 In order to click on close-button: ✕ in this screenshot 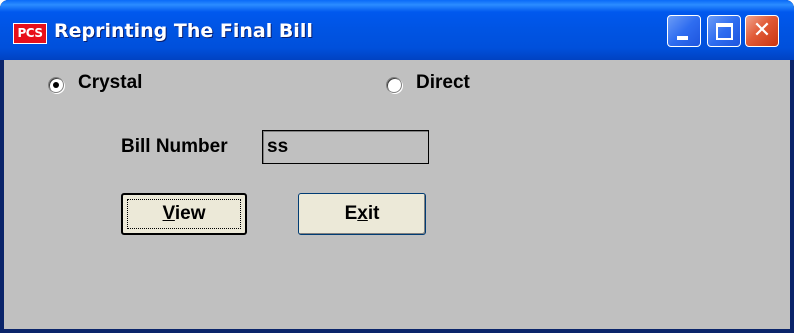, I will do `click(762, 31)`.